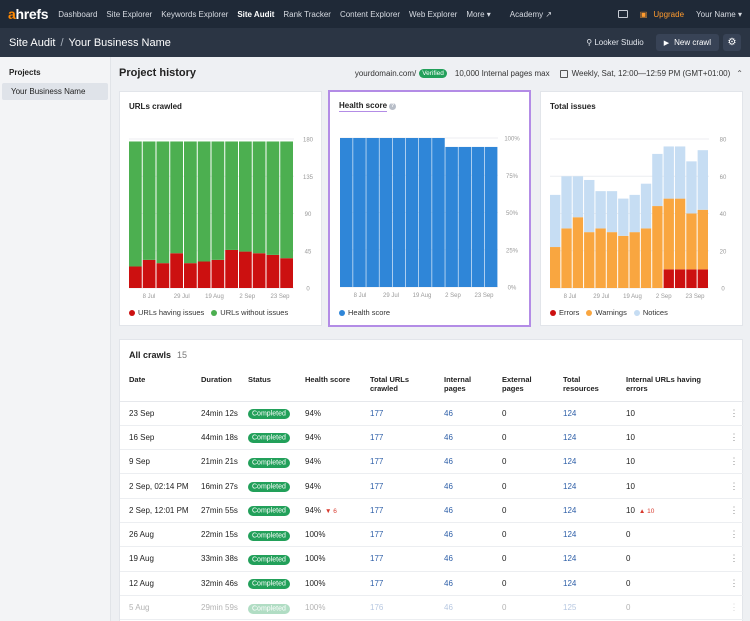 The image size is (750, 621). What do you see at coordinates (166, 312) in the screenshot?
I see `legend-item-urls-having-issues: URLs having issues` at bounding box center [166, 312].